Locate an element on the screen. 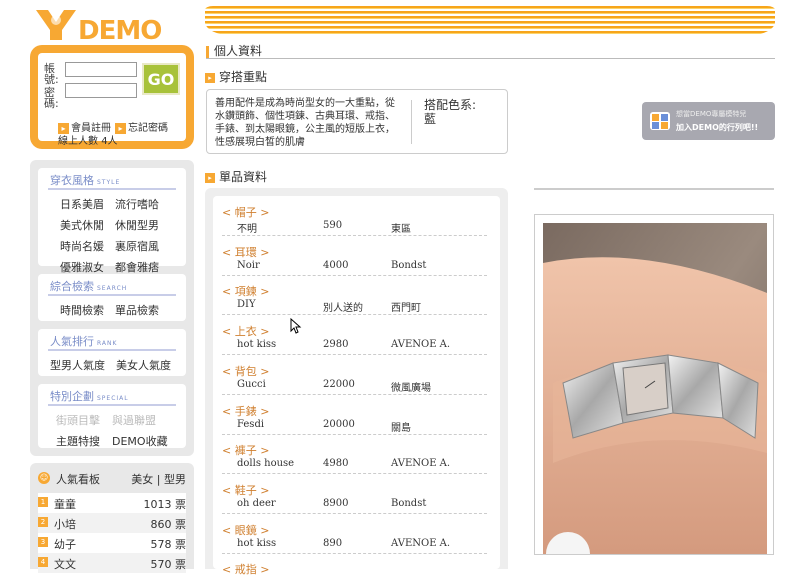 The height and width of the screenshot is (577, 800). item-price: 8900 is located at coordinates (336, 503).